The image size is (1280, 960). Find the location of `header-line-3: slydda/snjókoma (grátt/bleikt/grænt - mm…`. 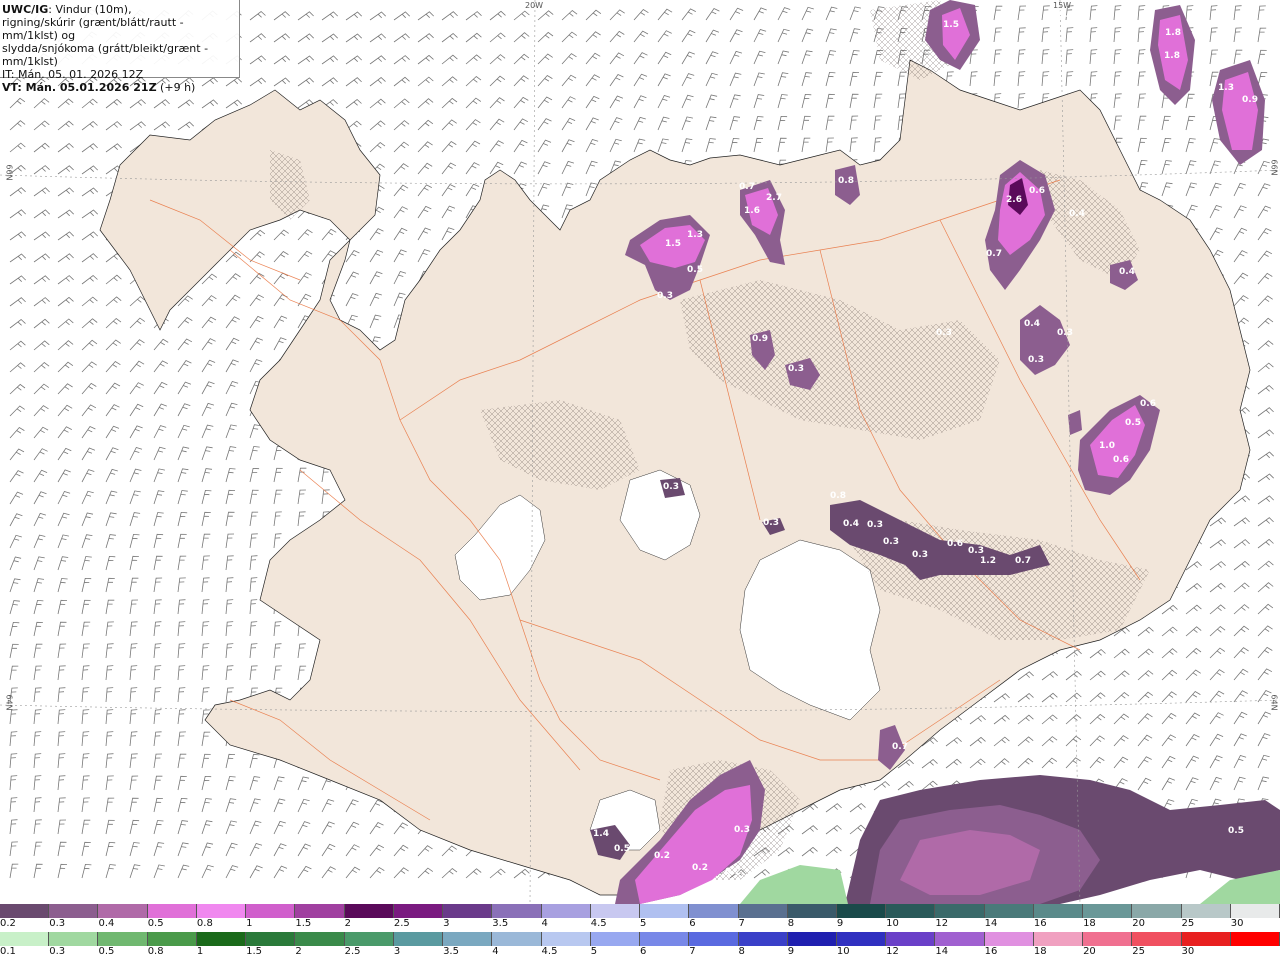

header-line-3: slydda/snjókoma (grátt/bleikt/grænt - mm… is located at coordinates (105, 55).